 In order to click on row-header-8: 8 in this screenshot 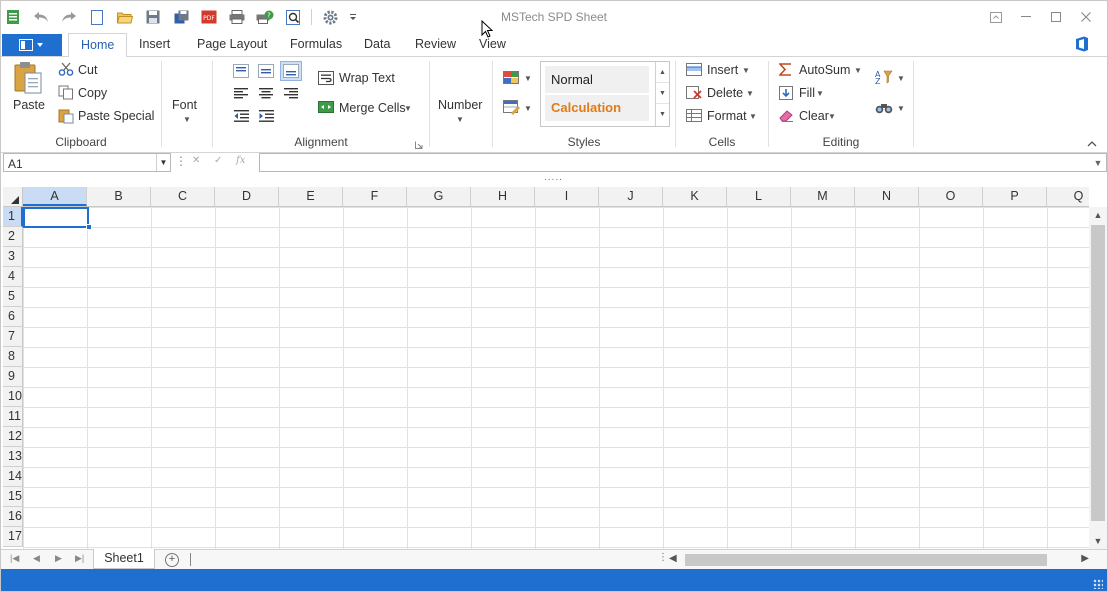, I will do `click(13, 357)`.